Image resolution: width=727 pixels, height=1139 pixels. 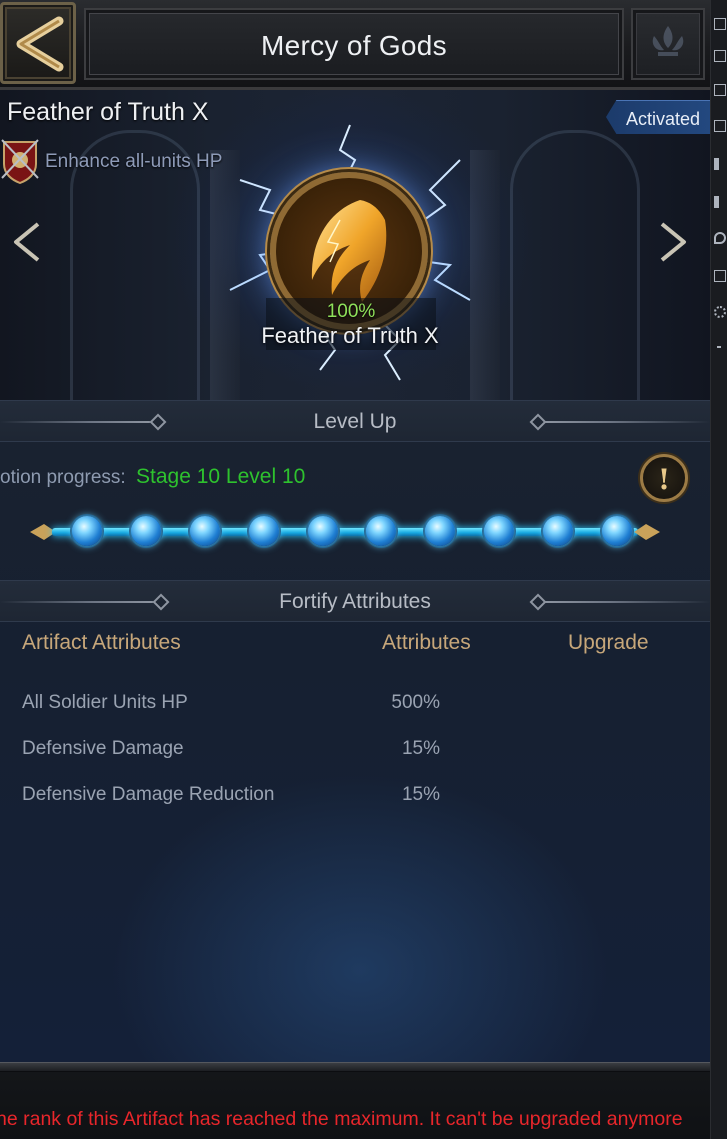 I want to click on guild-crest-icon, so click(x=20, y=161).